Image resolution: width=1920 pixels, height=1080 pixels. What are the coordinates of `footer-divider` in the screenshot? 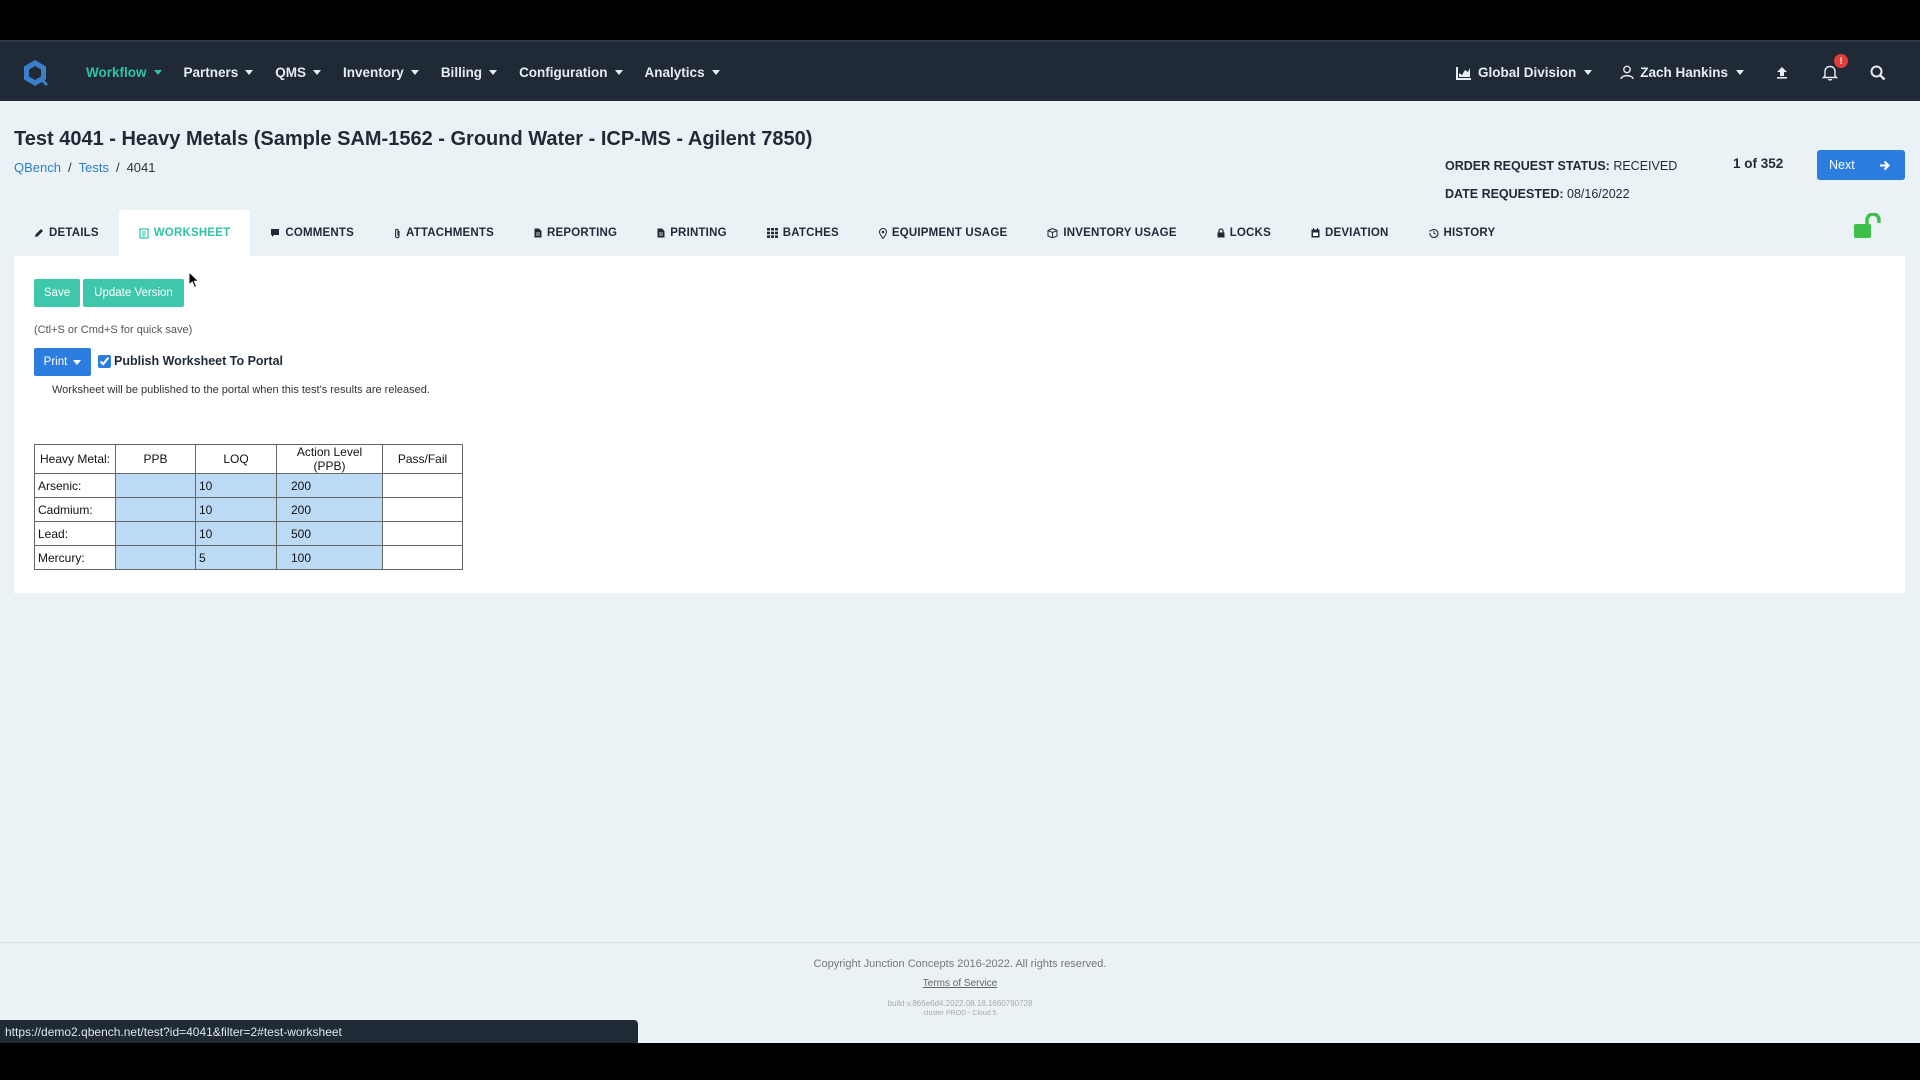 It's located at (960, 942).